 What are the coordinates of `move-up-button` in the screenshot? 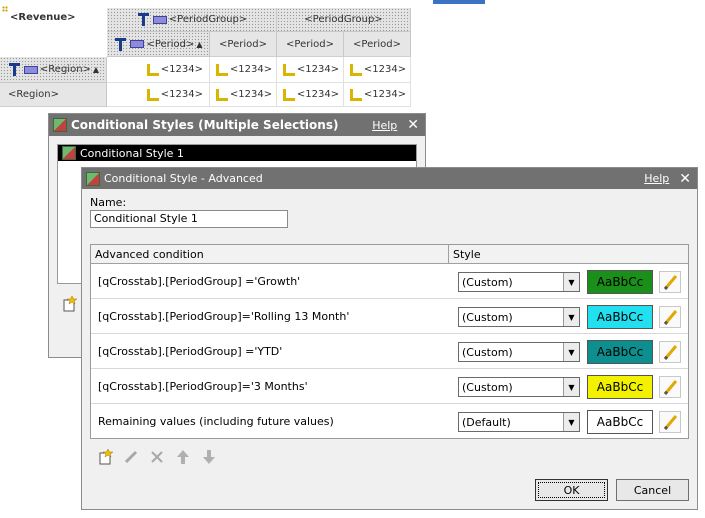 It's located at (183, 457).